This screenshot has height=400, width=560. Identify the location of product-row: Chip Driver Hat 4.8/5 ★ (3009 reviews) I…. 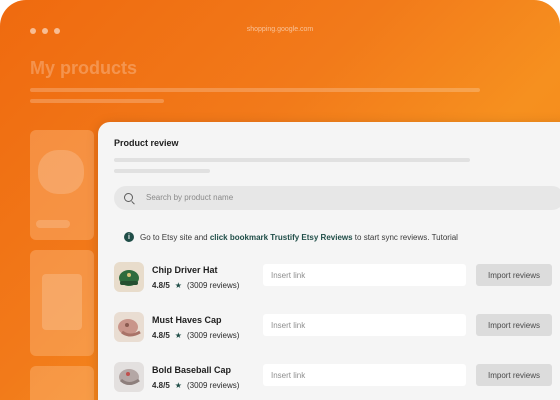
(337, 278).